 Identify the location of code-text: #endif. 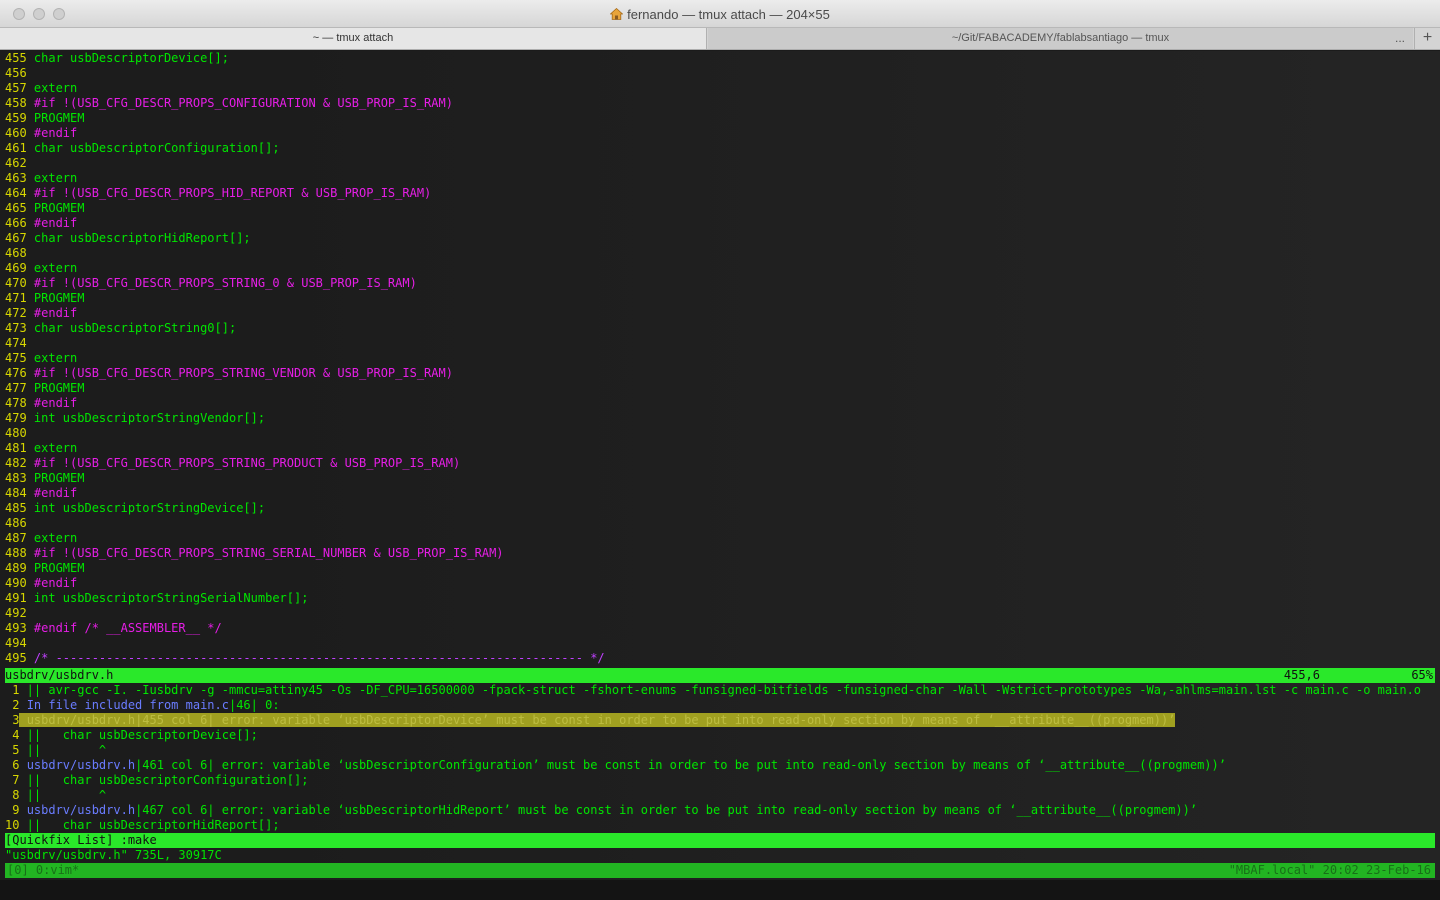
(52, 583).